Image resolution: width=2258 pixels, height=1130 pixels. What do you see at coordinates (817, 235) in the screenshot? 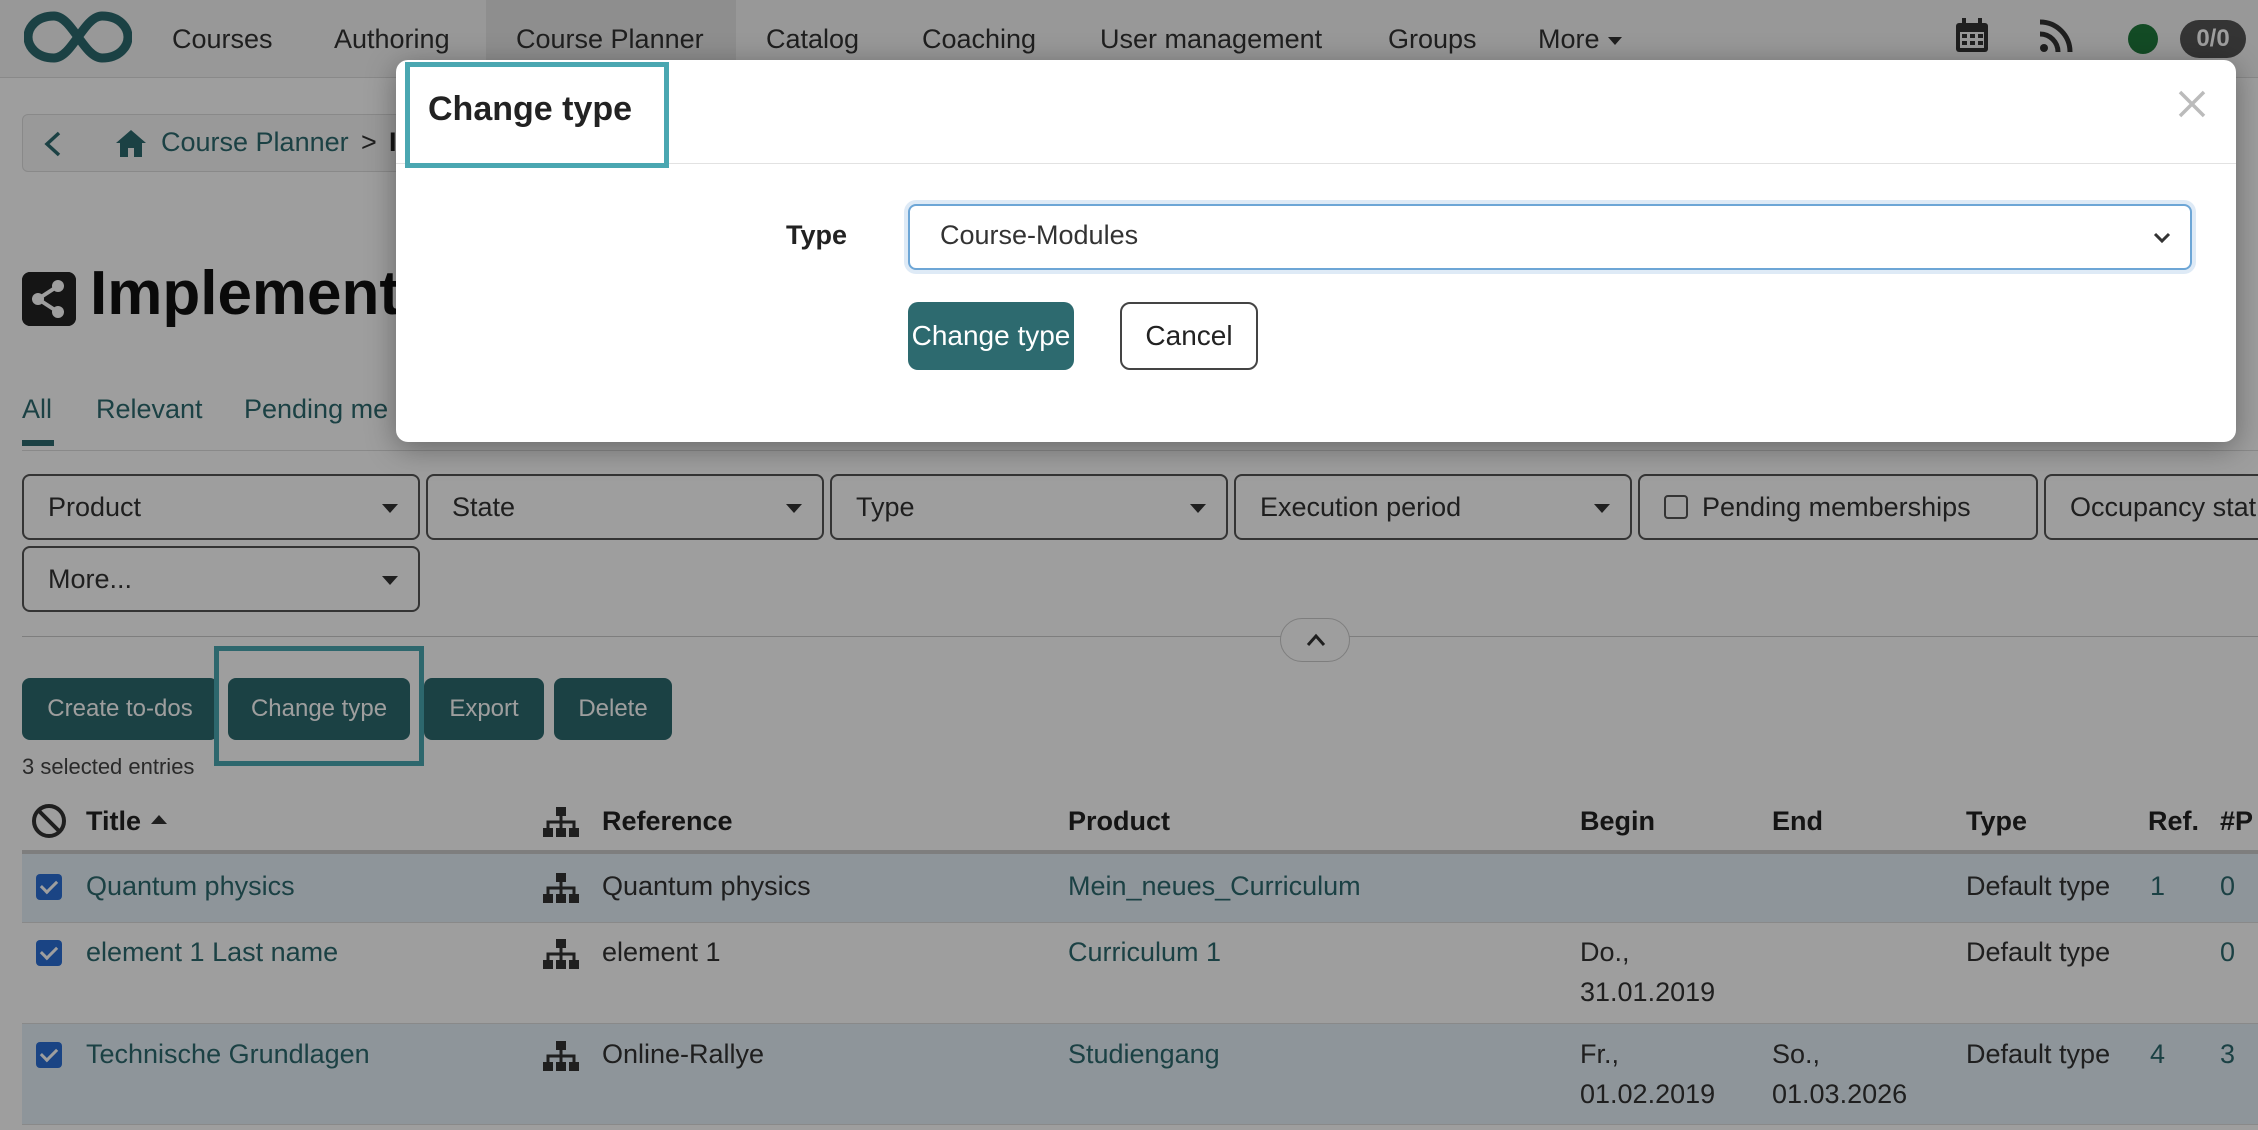
I see `type-field-label: Type` at bounding box center [817, 235].